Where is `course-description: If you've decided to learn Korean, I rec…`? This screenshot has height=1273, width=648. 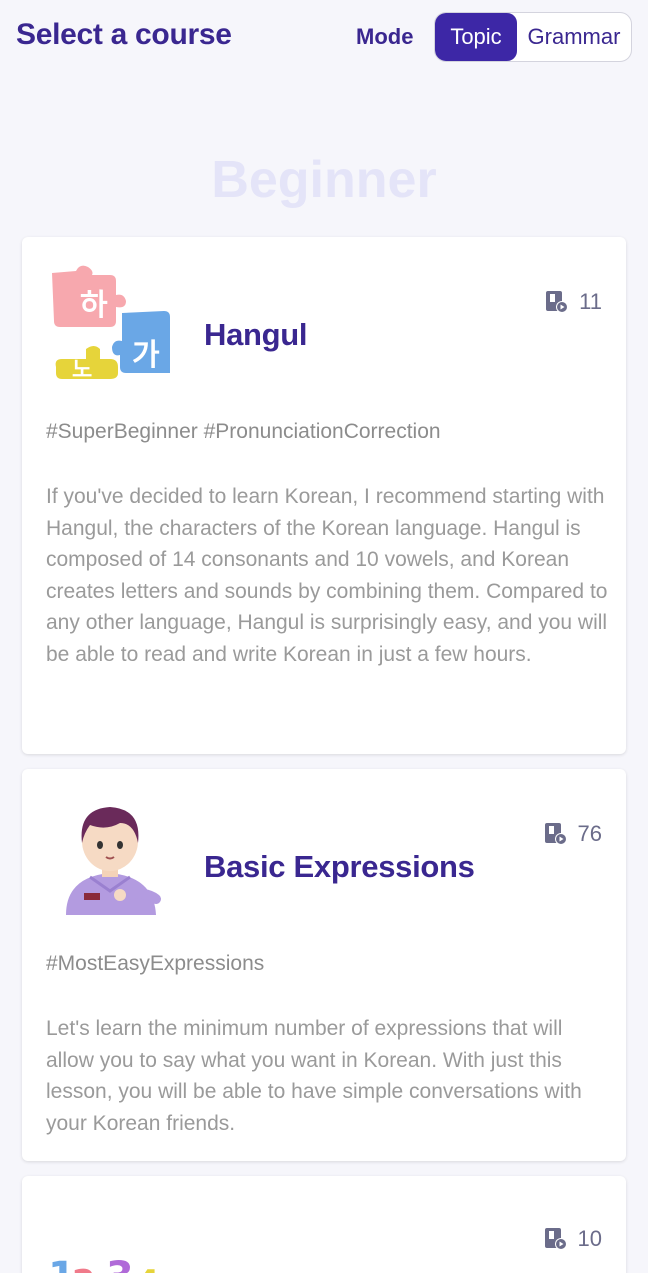
course-description: If you've decided to learn Korean, I rec… is located at coordinates (327, 575).